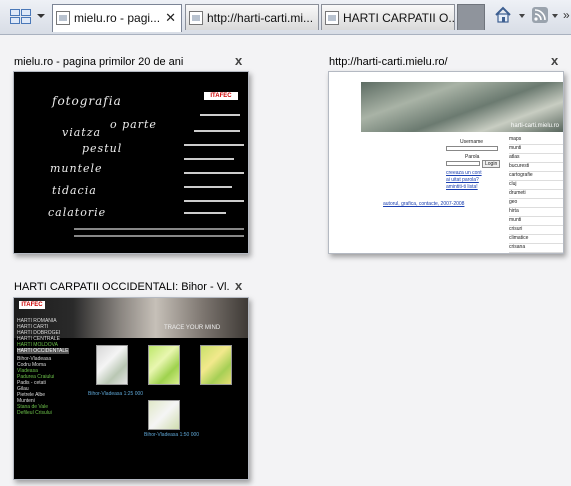 The image size is (571, 486). Describe the element at coordinates (472, 142) in the screenshot. I see `username-label: Username` at that location.